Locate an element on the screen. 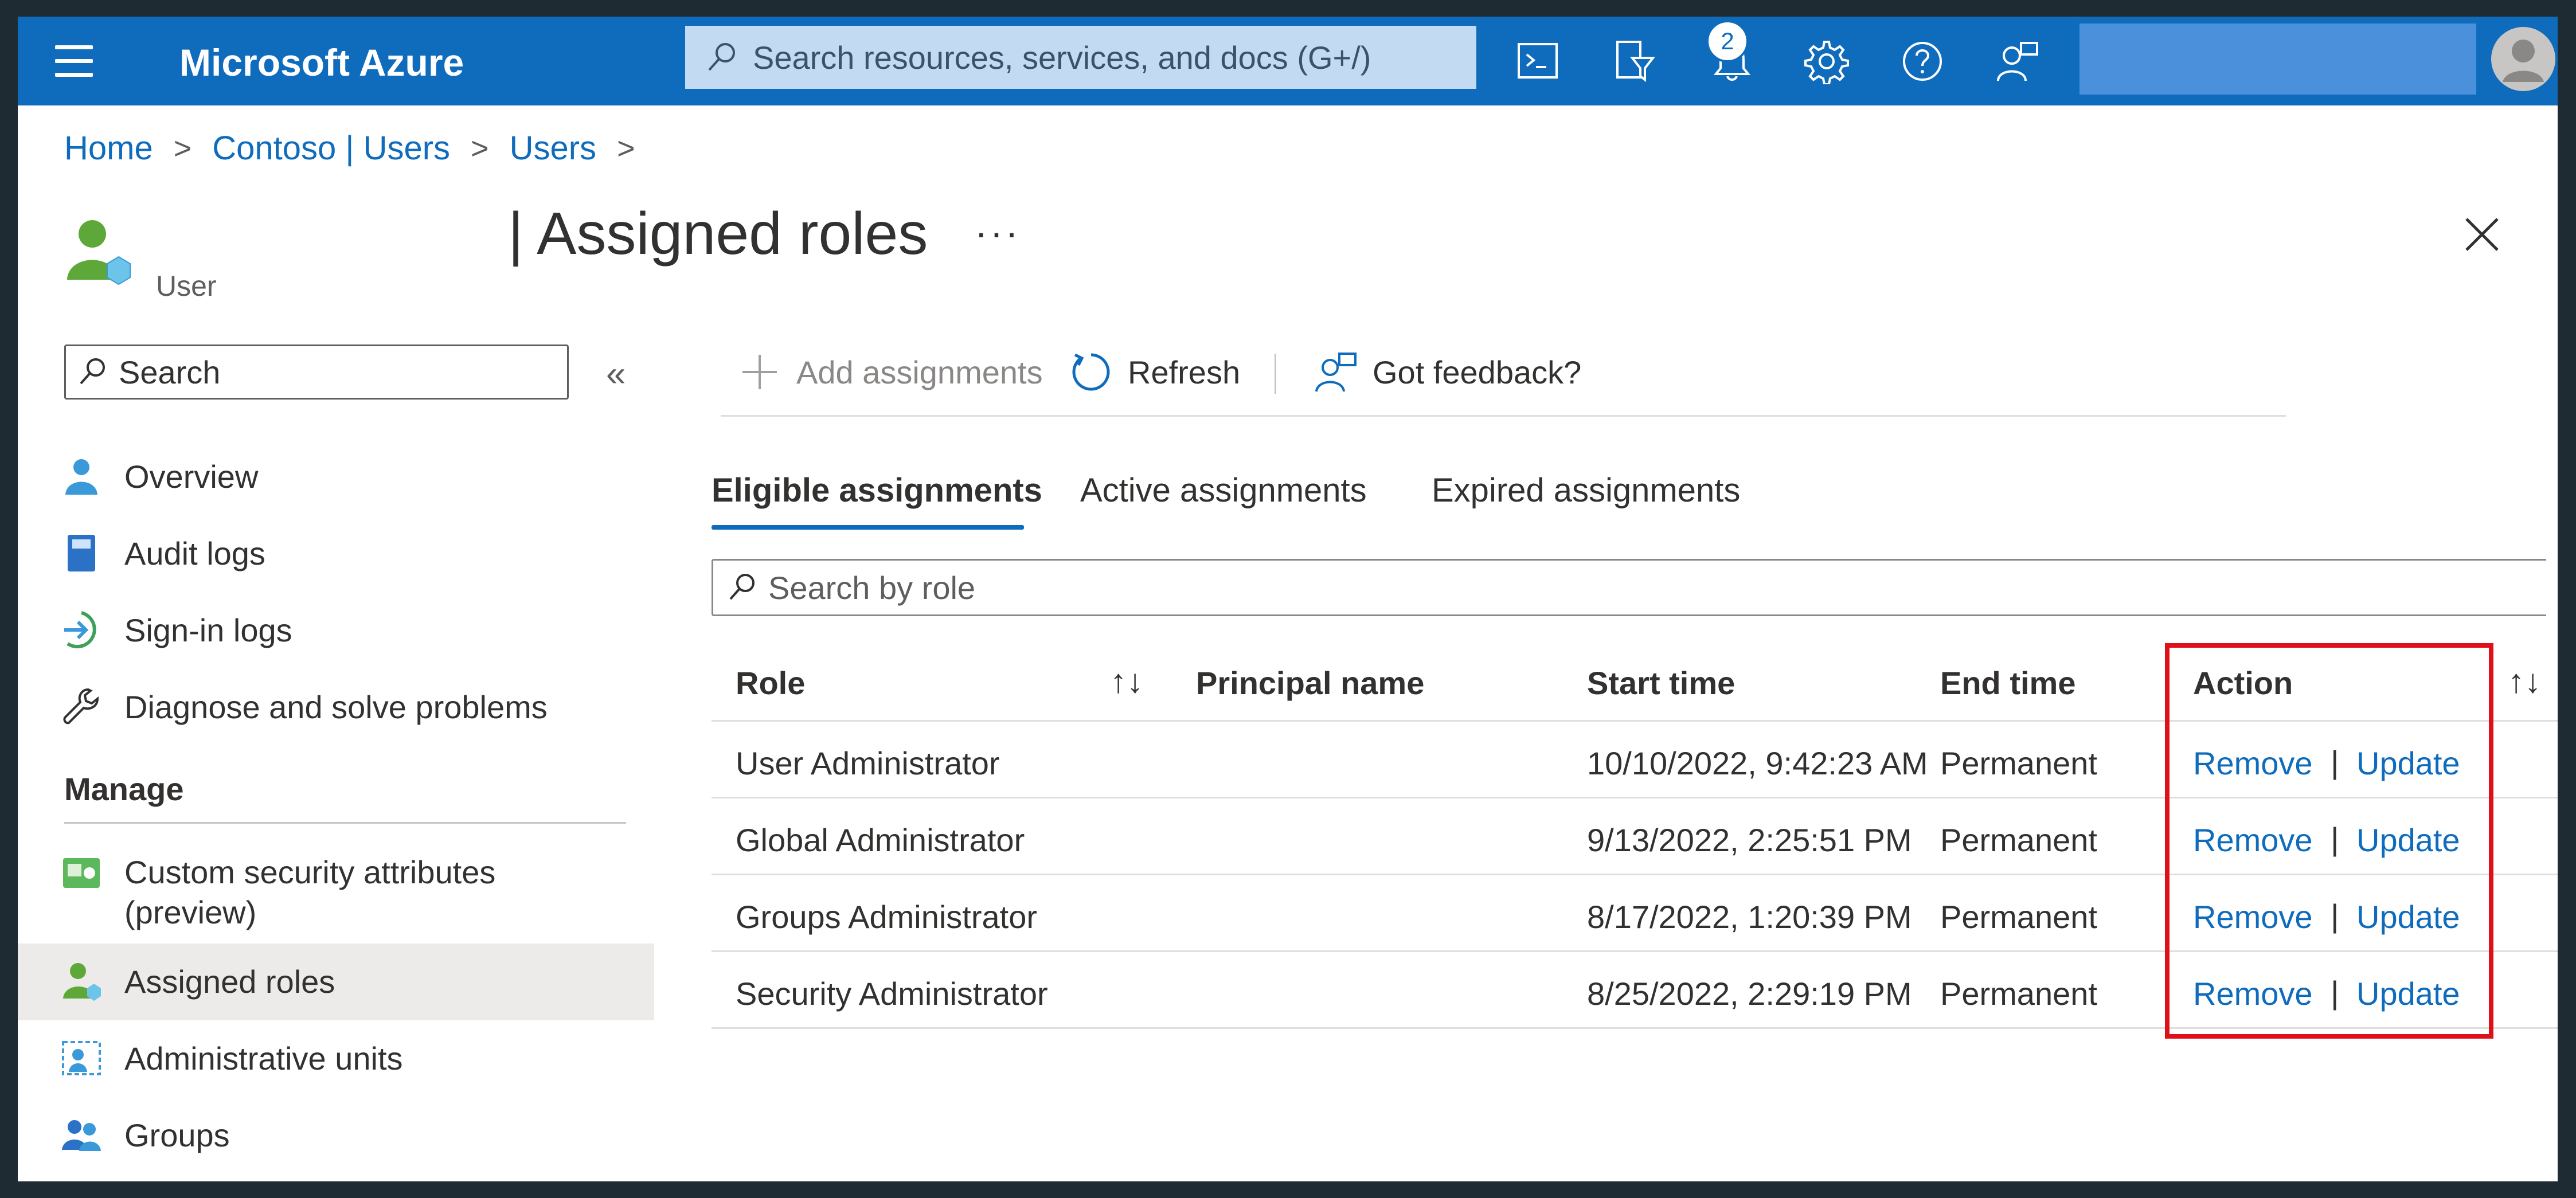  breadcrumb-contoso-users: Contoso | Users is located at coordinates (331, 148).